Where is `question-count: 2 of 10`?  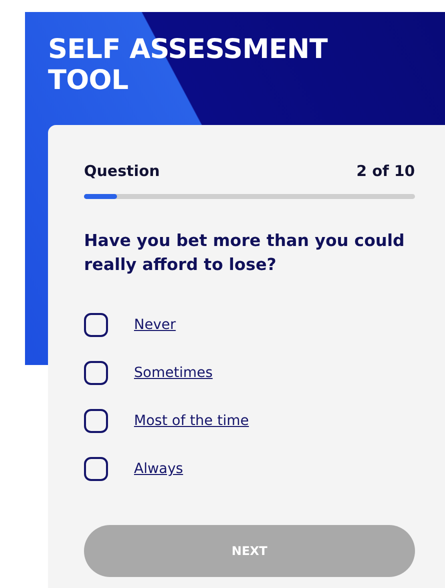
question-count: 2 of 10 is located at coordinates (385, 171).